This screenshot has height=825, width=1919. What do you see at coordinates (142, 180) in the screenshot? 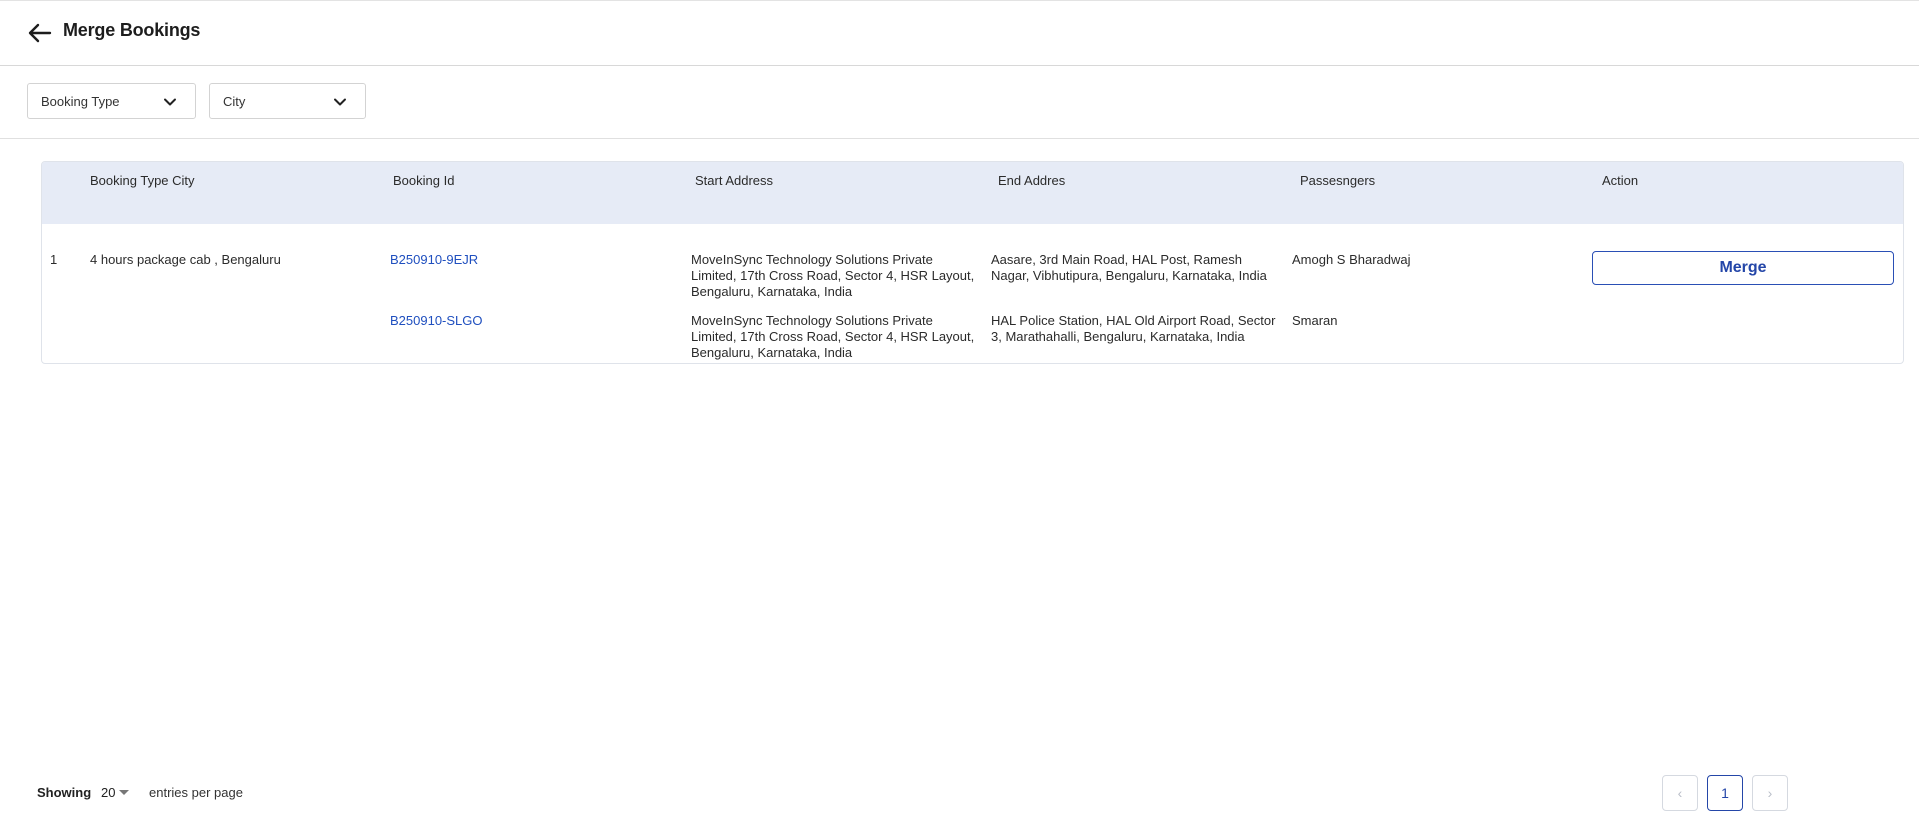
I see `column-header-booking-type-city: Booking Type City` at bounding box center [142, 180].